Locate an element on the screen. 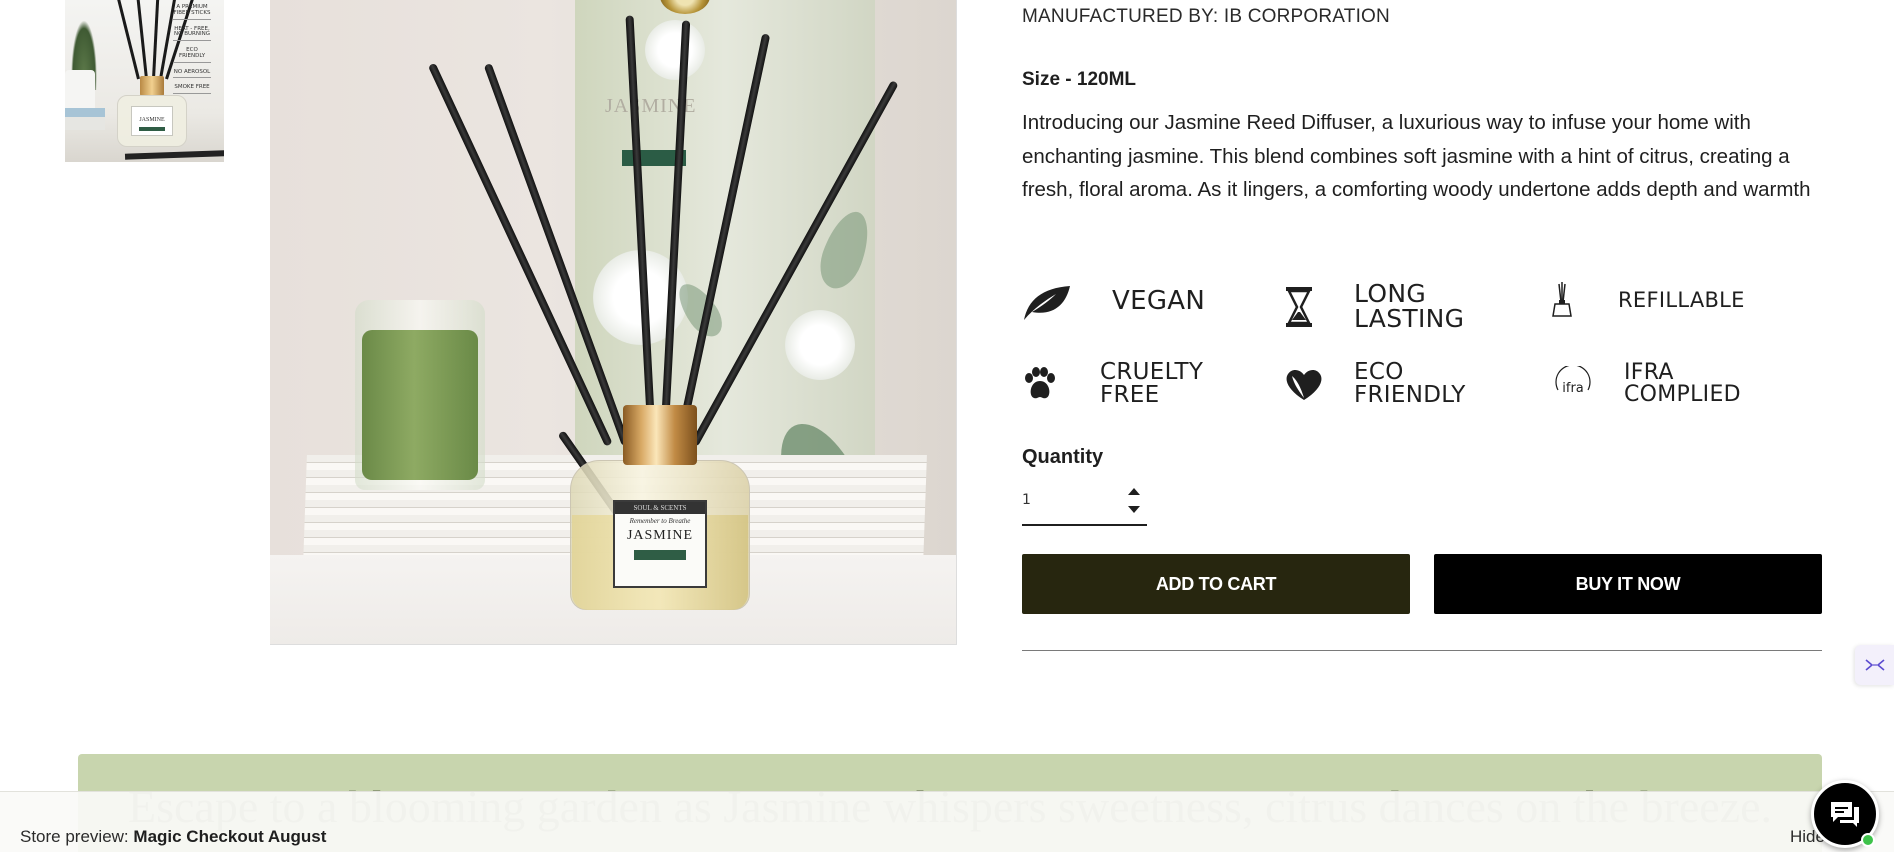 The height and width of the screenshot is (852, 1894). size-text: Size - 120ML is located at coordinates (1079, 79).